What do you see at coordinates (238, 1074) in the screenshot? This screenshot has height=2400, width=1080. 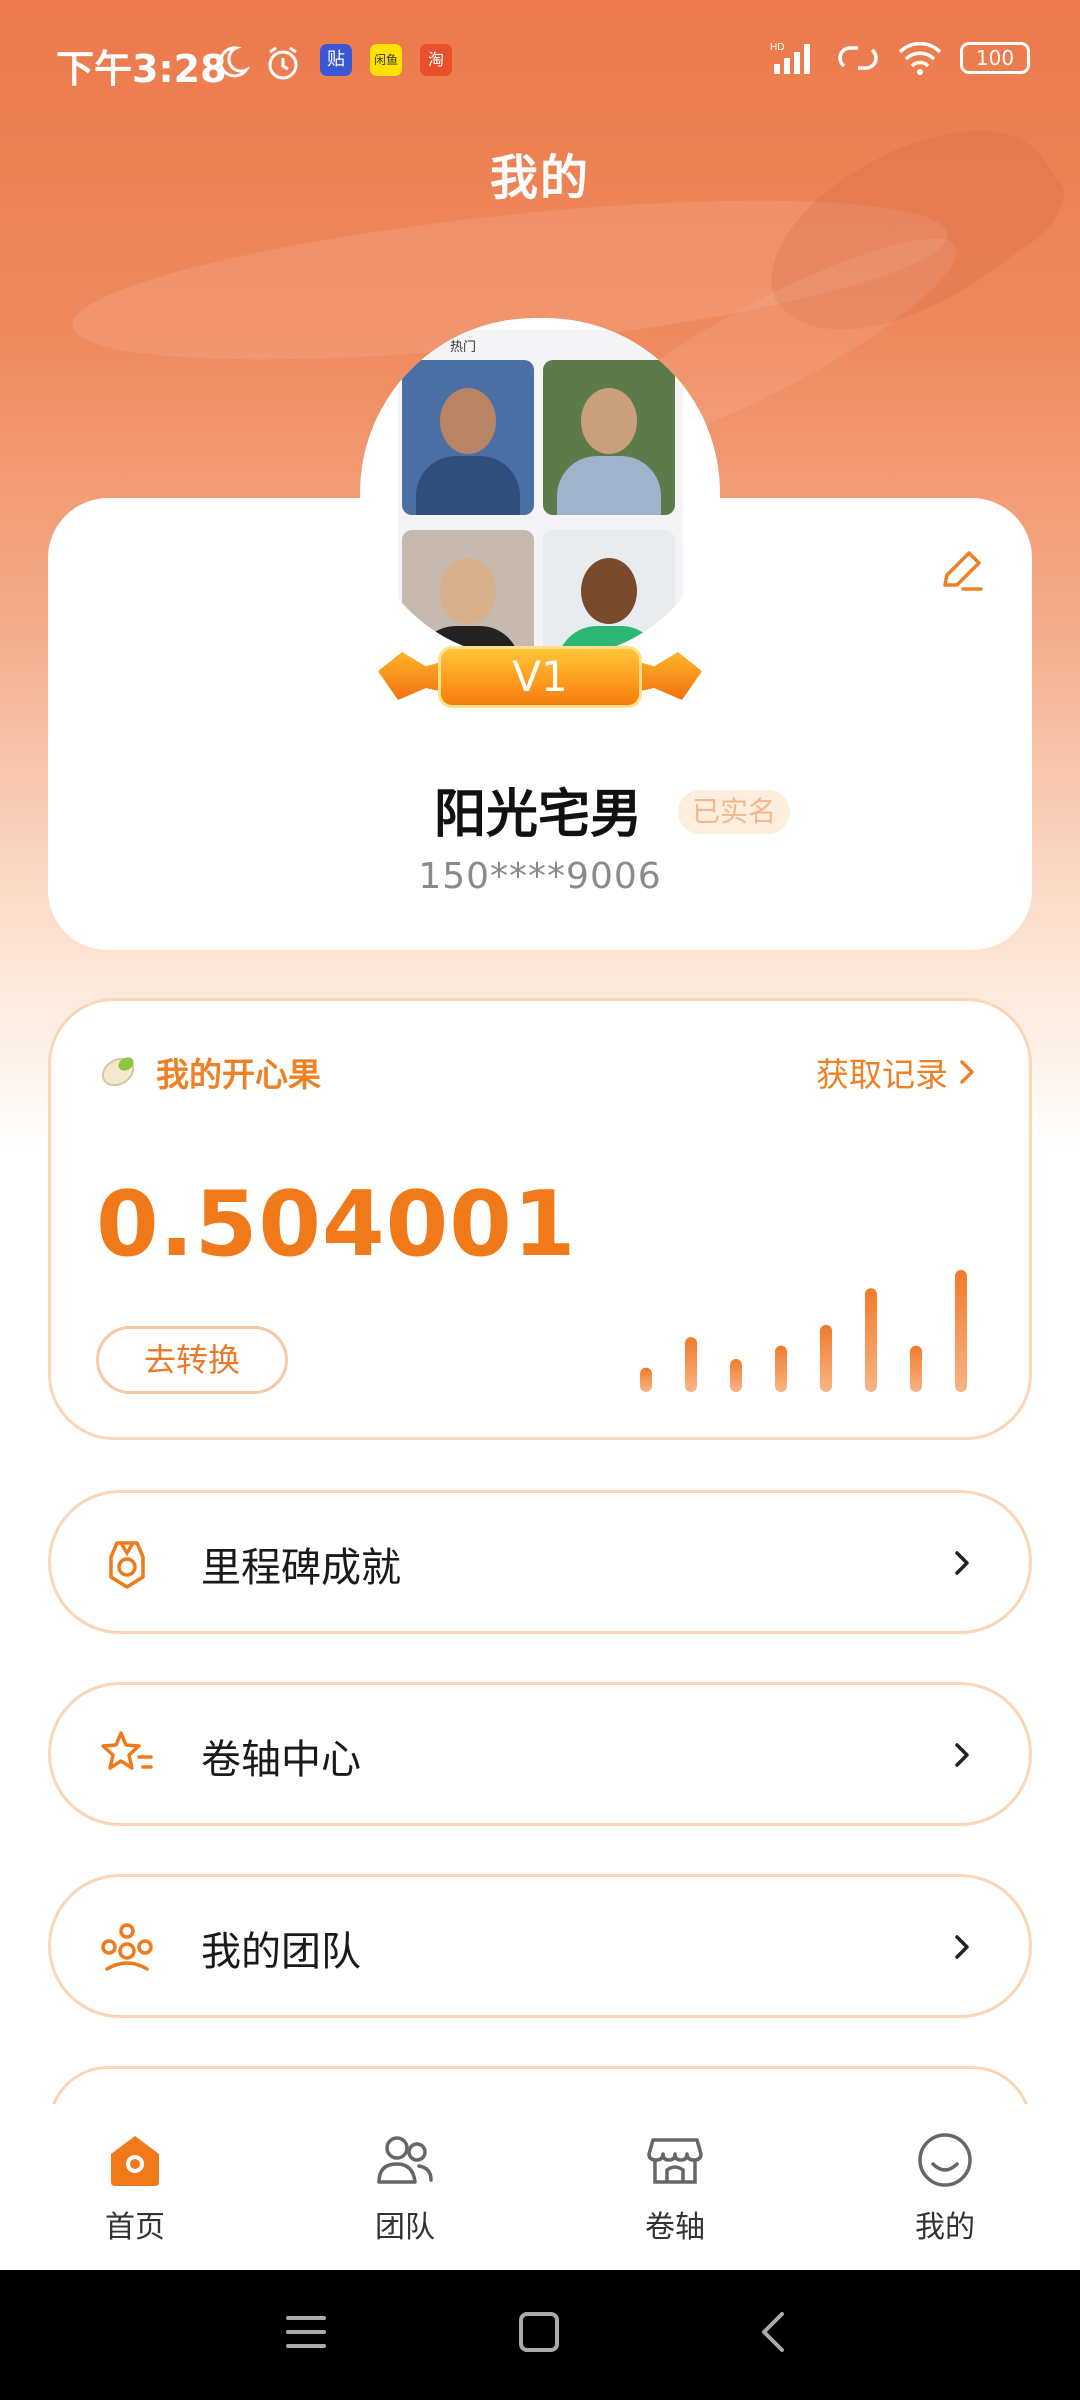 I see `fruit-title: 我的开心果` at bounding box center [238, 1074].